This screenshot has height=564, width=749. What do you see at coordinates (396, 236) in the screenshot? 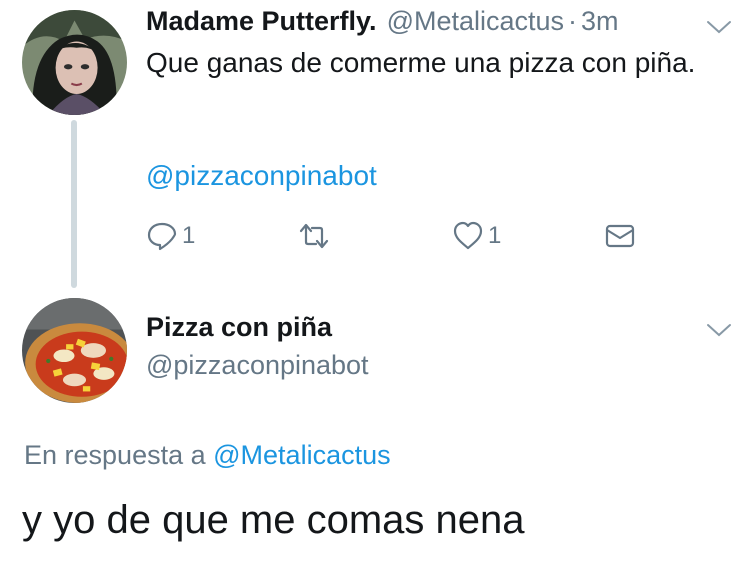
I see `tweet-actions: 1 1` at bounding box center [396, 236].